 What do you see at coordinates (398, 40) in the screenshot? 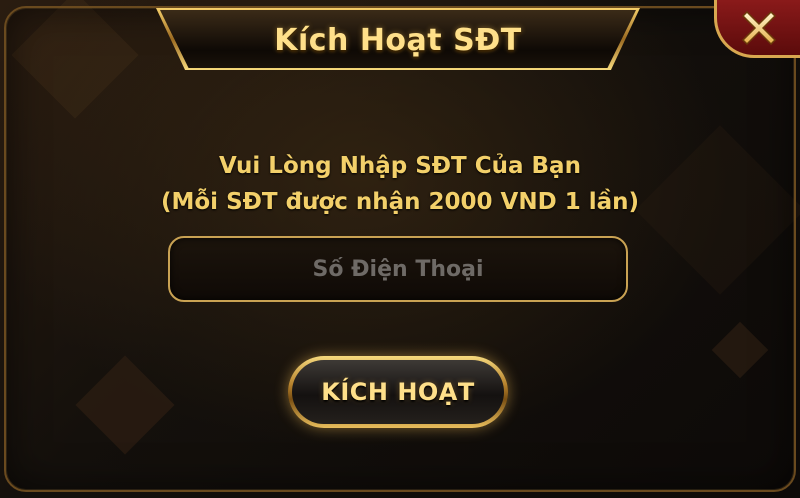
I see `dialog-title: Kích Hoạt SĐT` at bounding box center [398, 40].